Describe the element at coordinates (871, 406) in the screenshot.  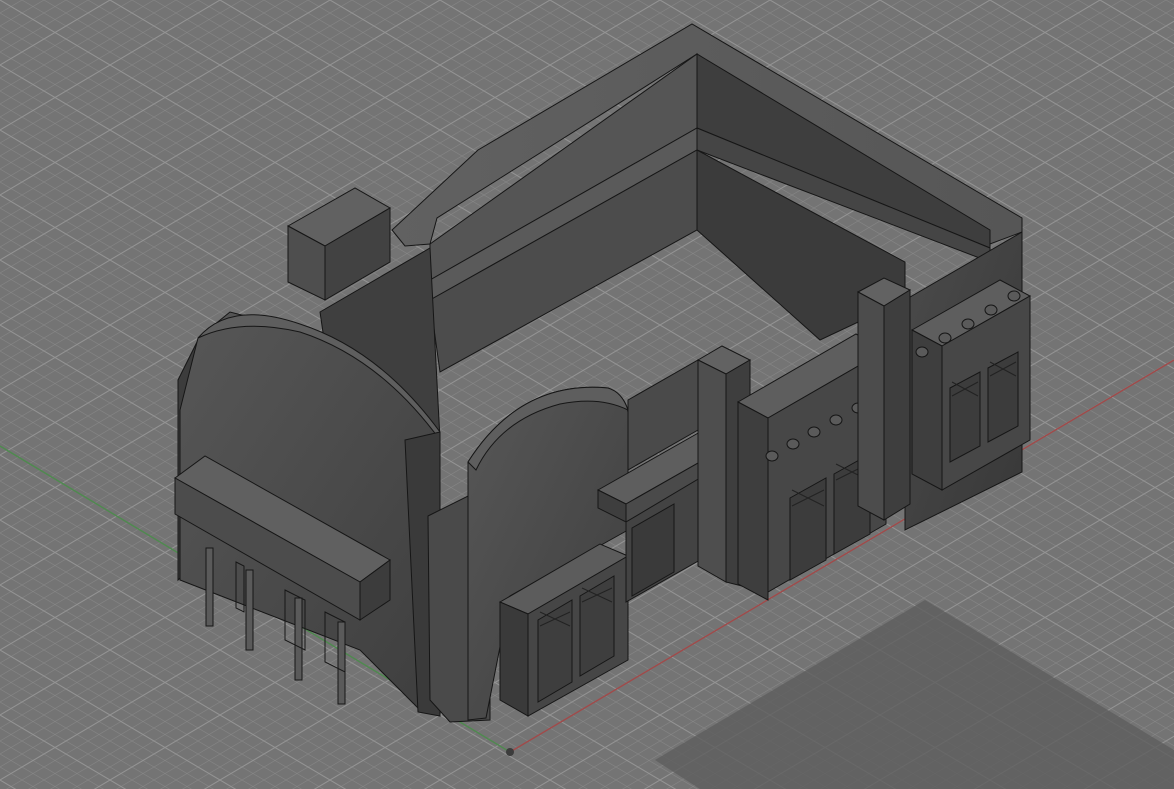
I see `right-pier-left` at that location.